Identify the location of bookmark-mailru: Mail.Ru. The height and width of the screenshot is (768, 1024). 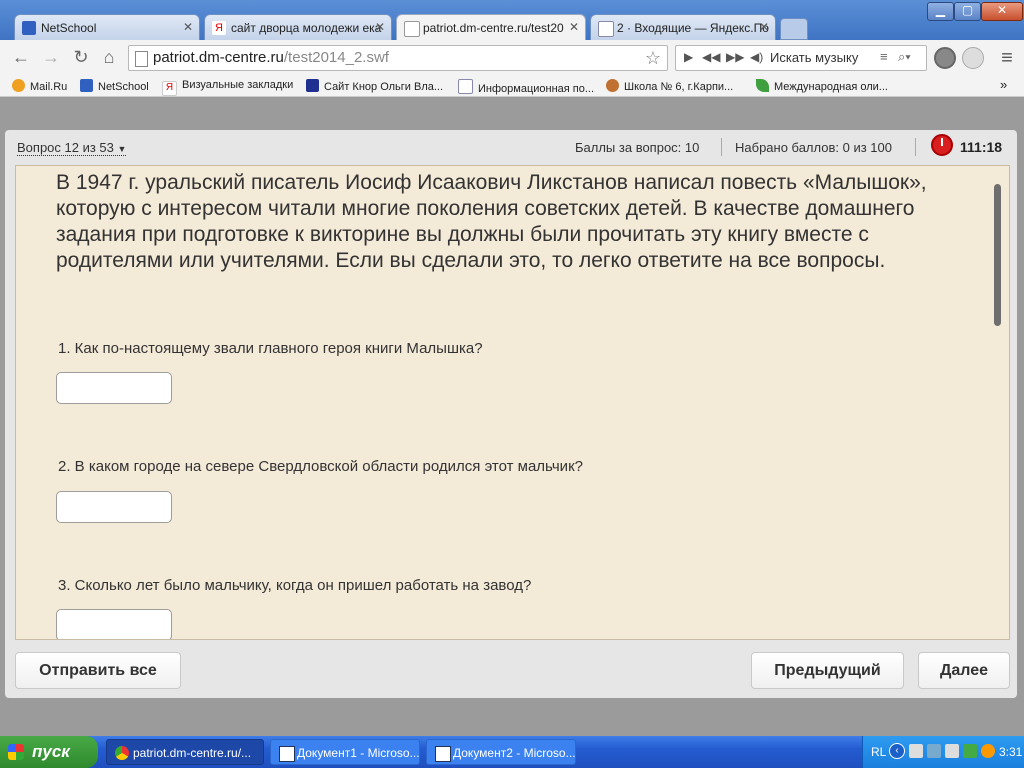
(39, 86).